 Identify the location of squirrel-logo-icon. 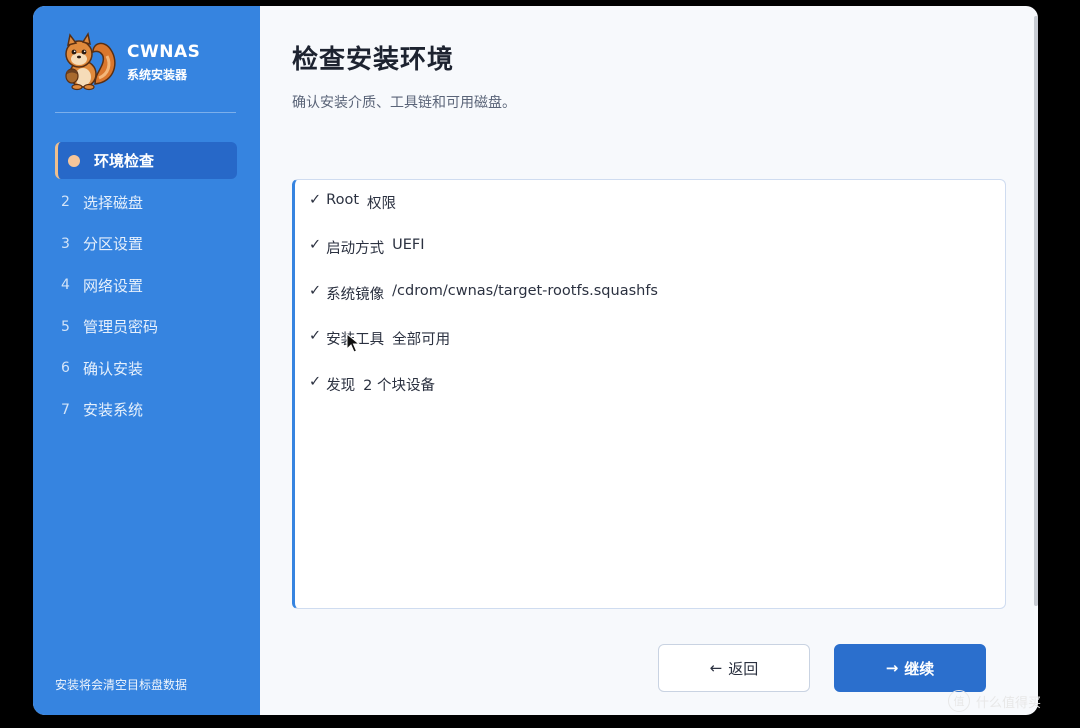
(87, 62).